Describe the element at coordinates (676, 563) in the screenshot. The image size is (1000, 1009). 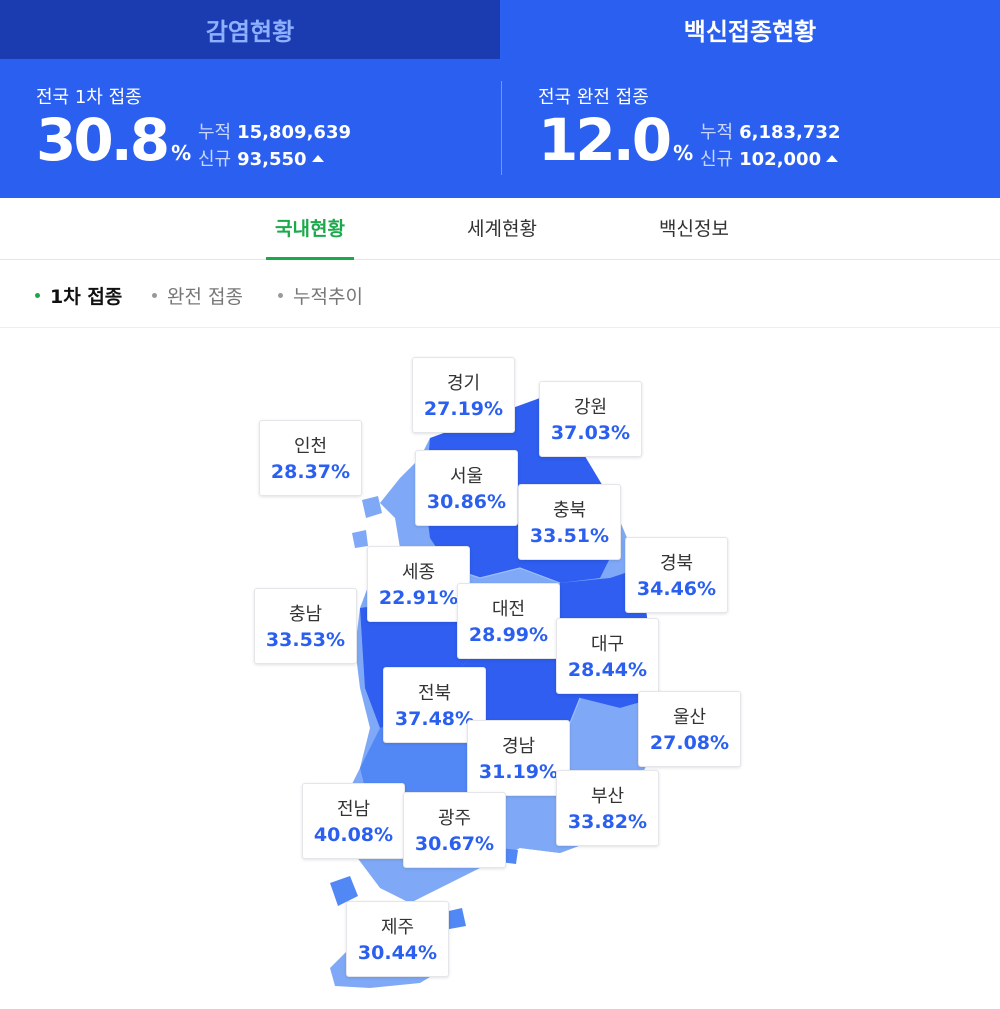
I see `region-name: 경북` at that location.